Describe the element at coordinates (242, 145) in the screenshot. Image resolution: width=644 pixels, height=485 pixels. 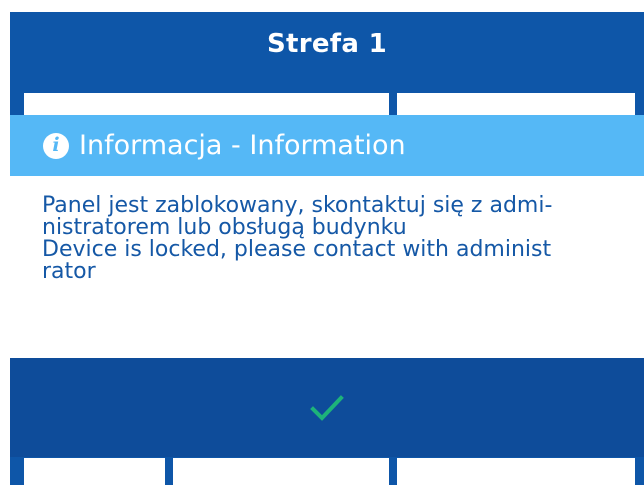
I see `dialog-title: Informacja - Information` at that location.